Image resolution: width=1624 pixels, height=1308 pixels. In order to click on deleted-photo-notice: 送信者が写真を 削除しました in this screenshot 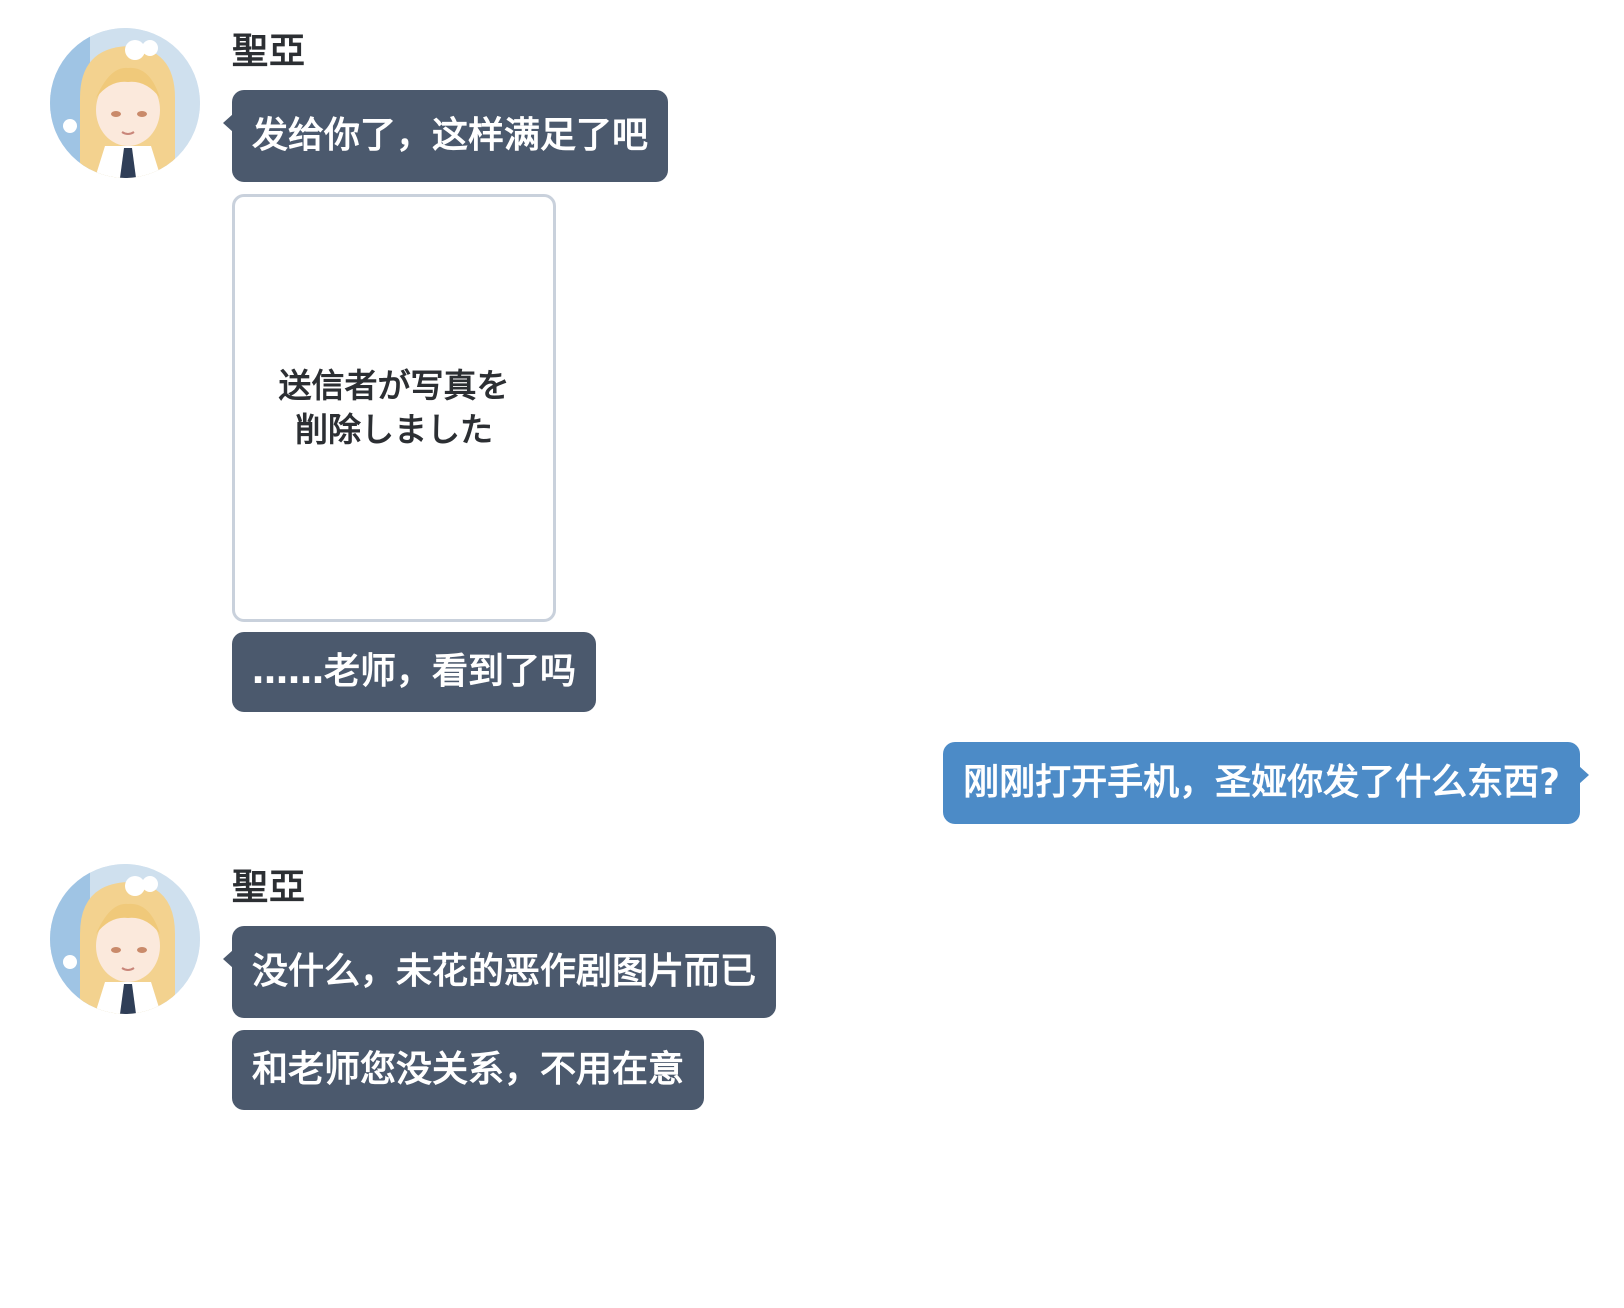, I will do `click(394, 407)`.